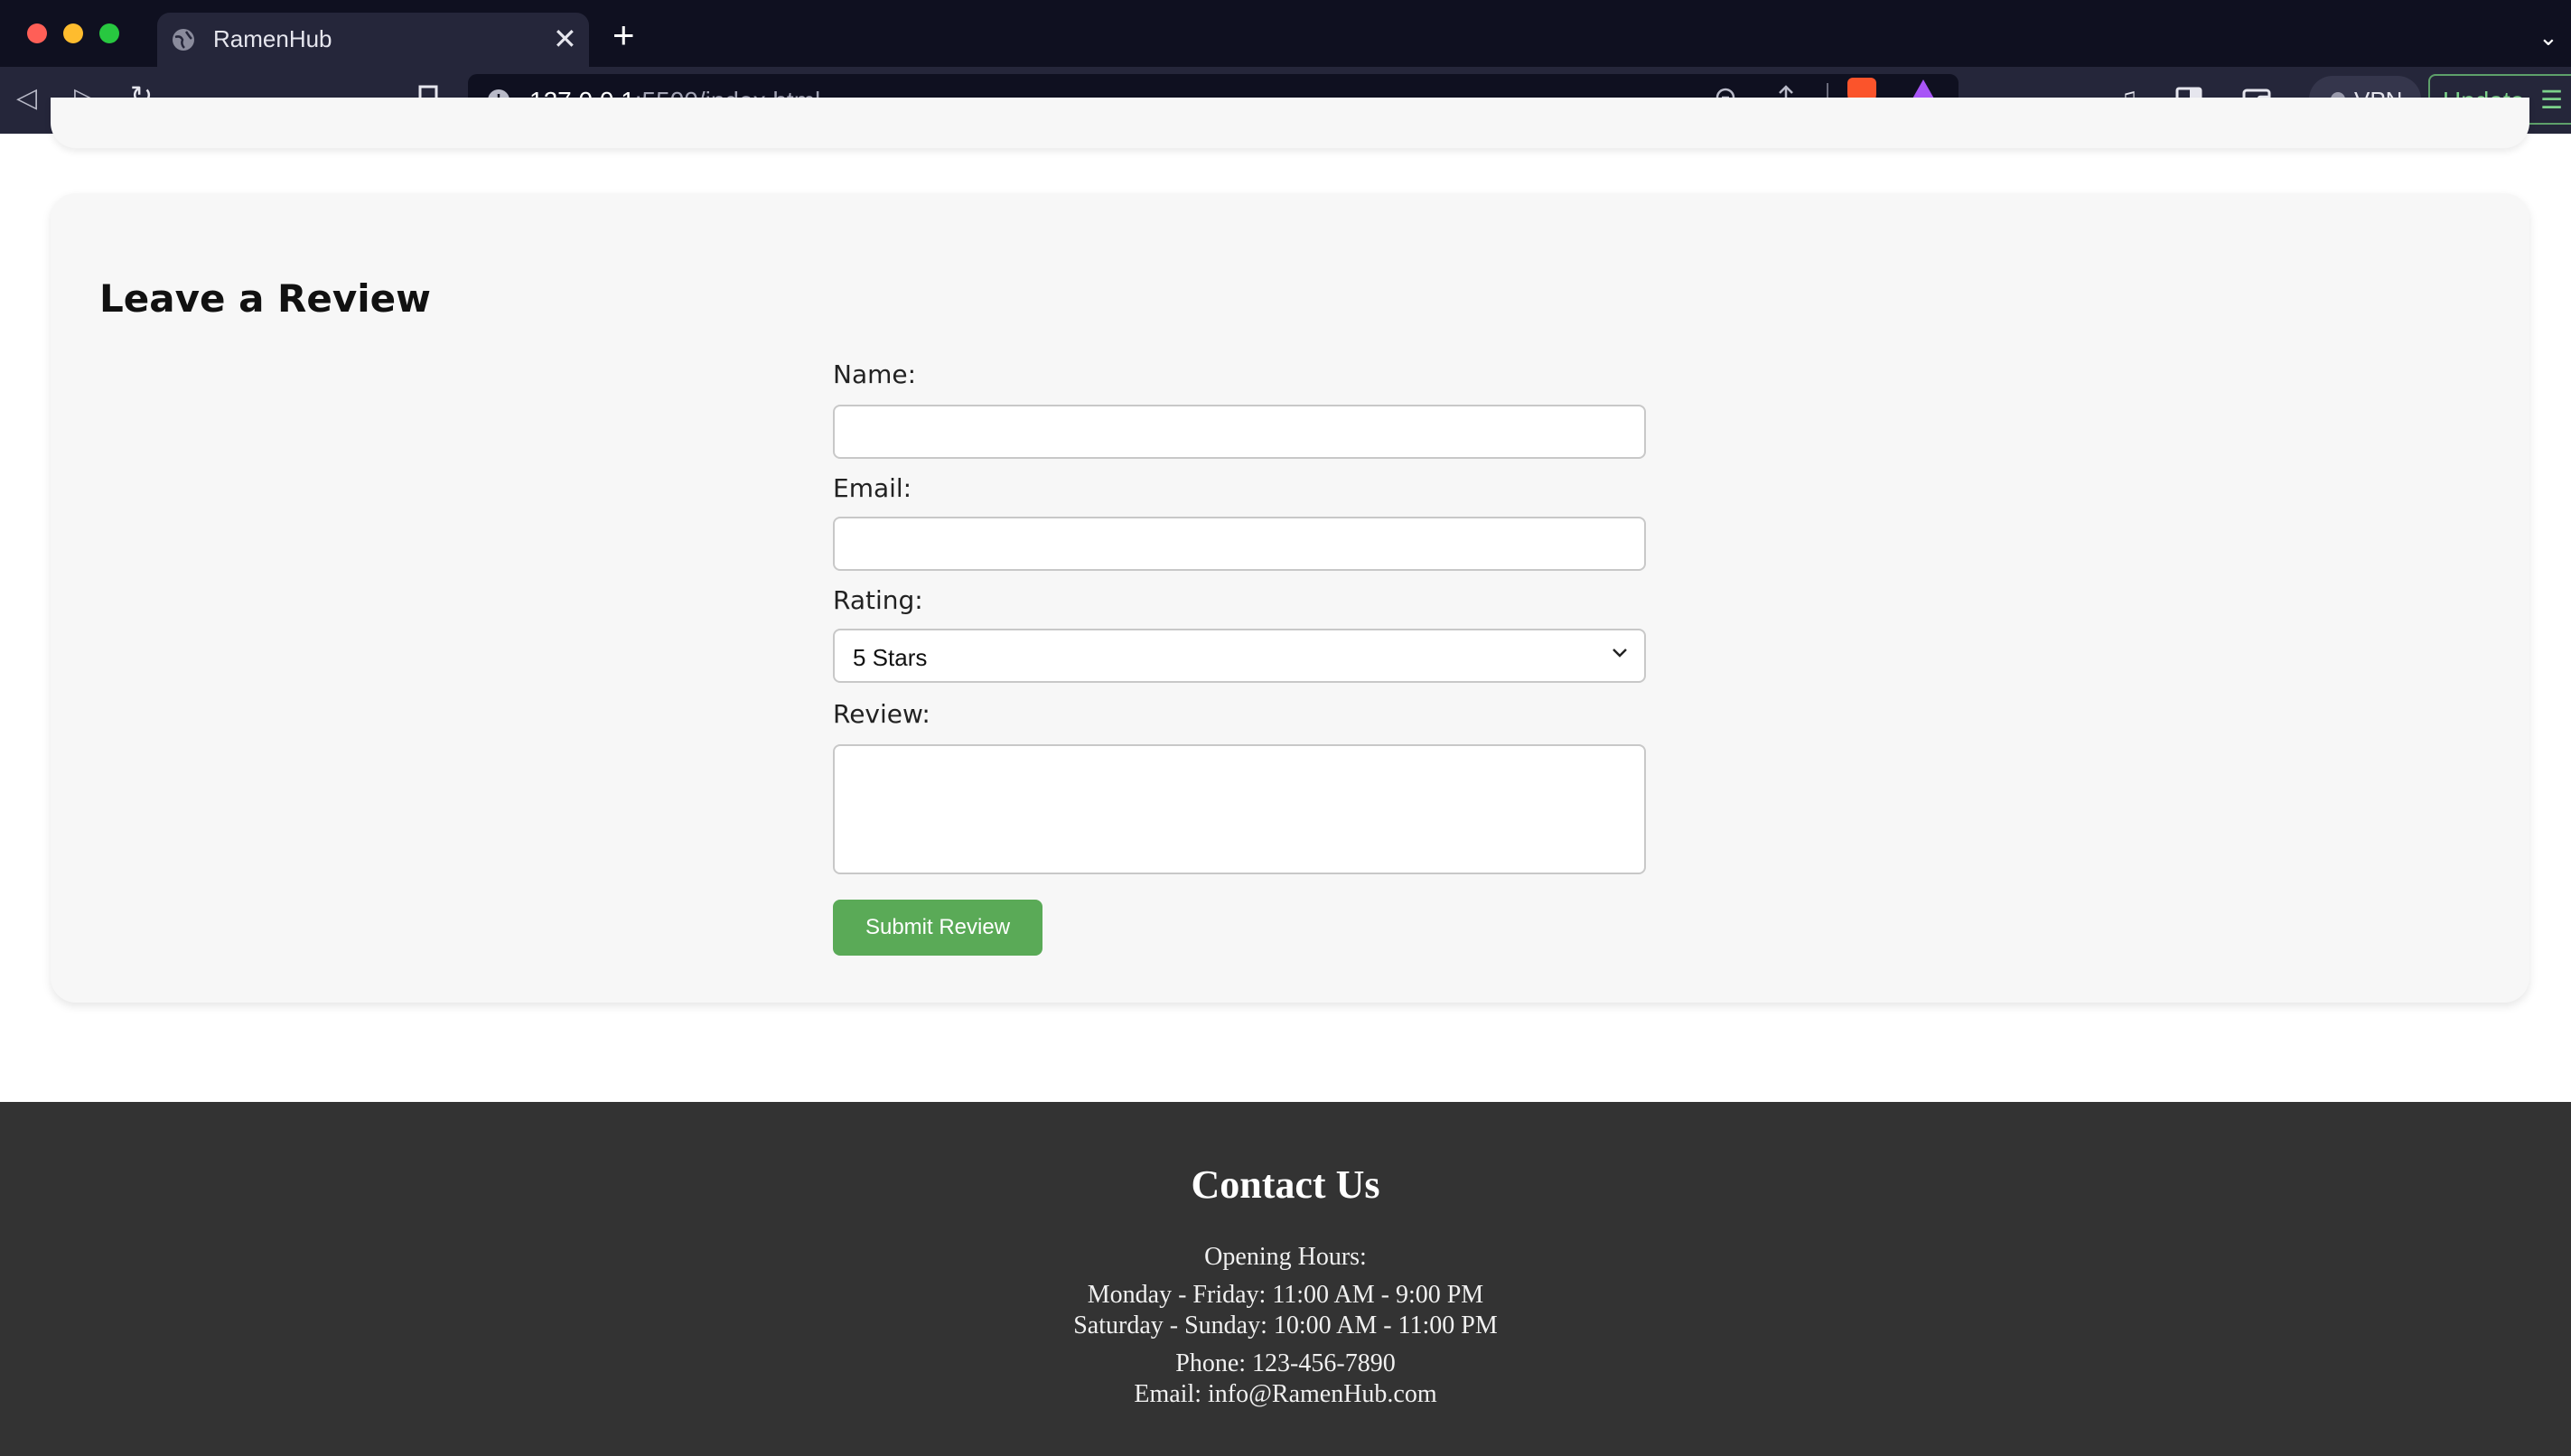 The width and height of the screenshot is (2571, 1456). Describe the element at coordinates (272, 38) in the screenshot. I see `tab-title: RamenHub` at that location.